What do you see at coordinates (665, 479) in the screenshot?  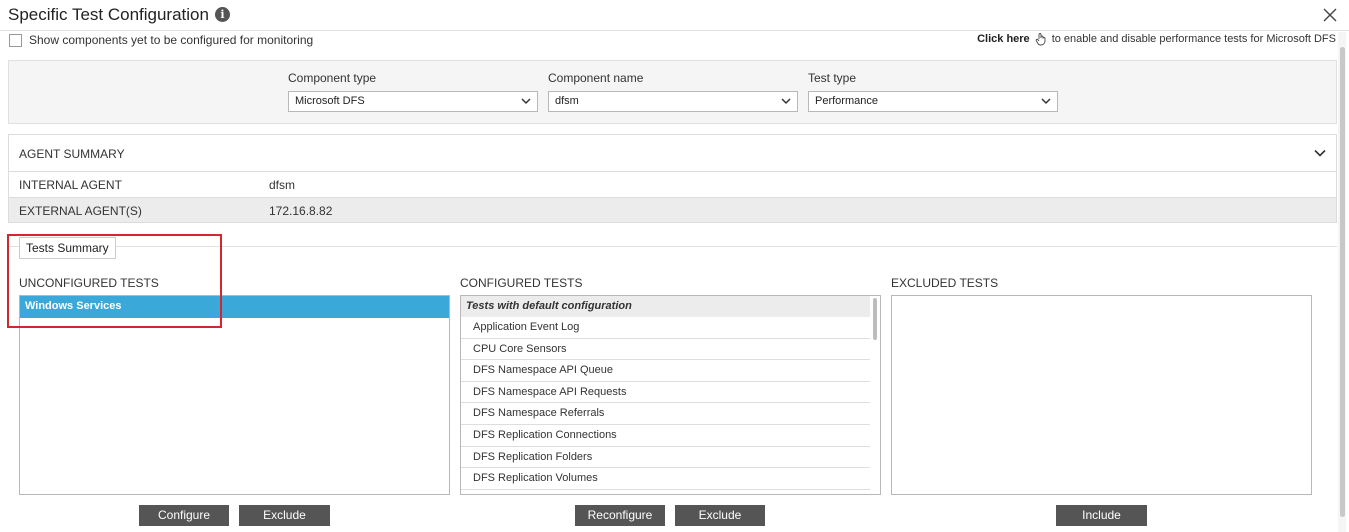 I see `list-item: DFS Replication Volumes` at bounding box center [665, 479].